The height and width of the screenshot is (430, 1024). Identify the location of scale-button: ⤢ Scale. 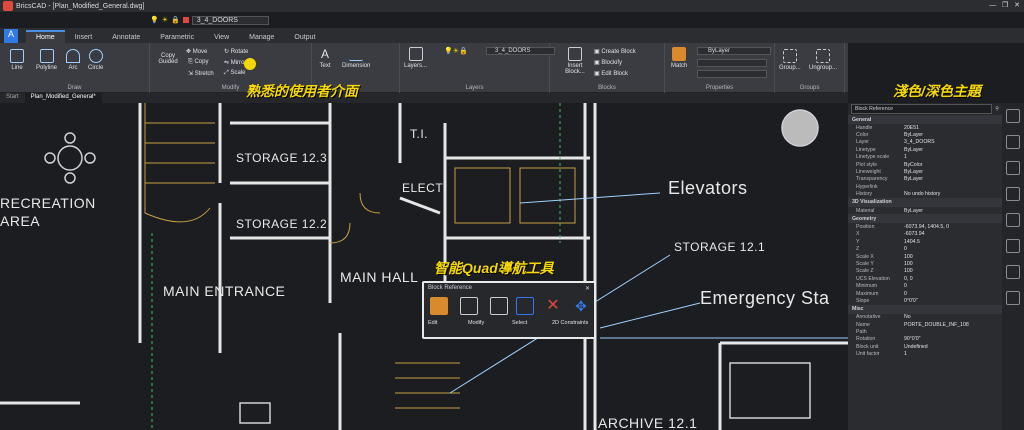
(234, 73).